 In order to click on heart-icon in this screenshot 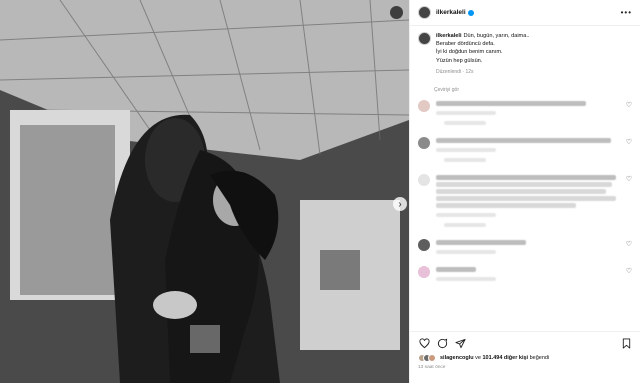, I will do `click(424, 343)`.